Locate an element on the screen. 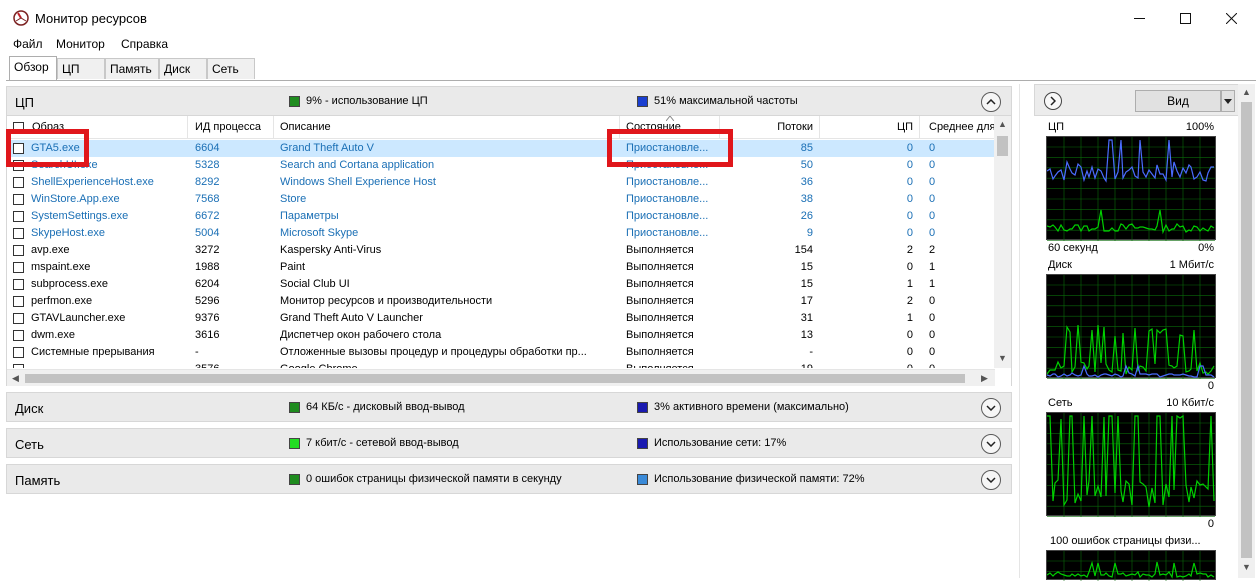 Image resolution: width=1257 pixels, height=581 pixels. table-vertical-scrollbar: ▲ ▼ is located at coordinates (1002, 242).